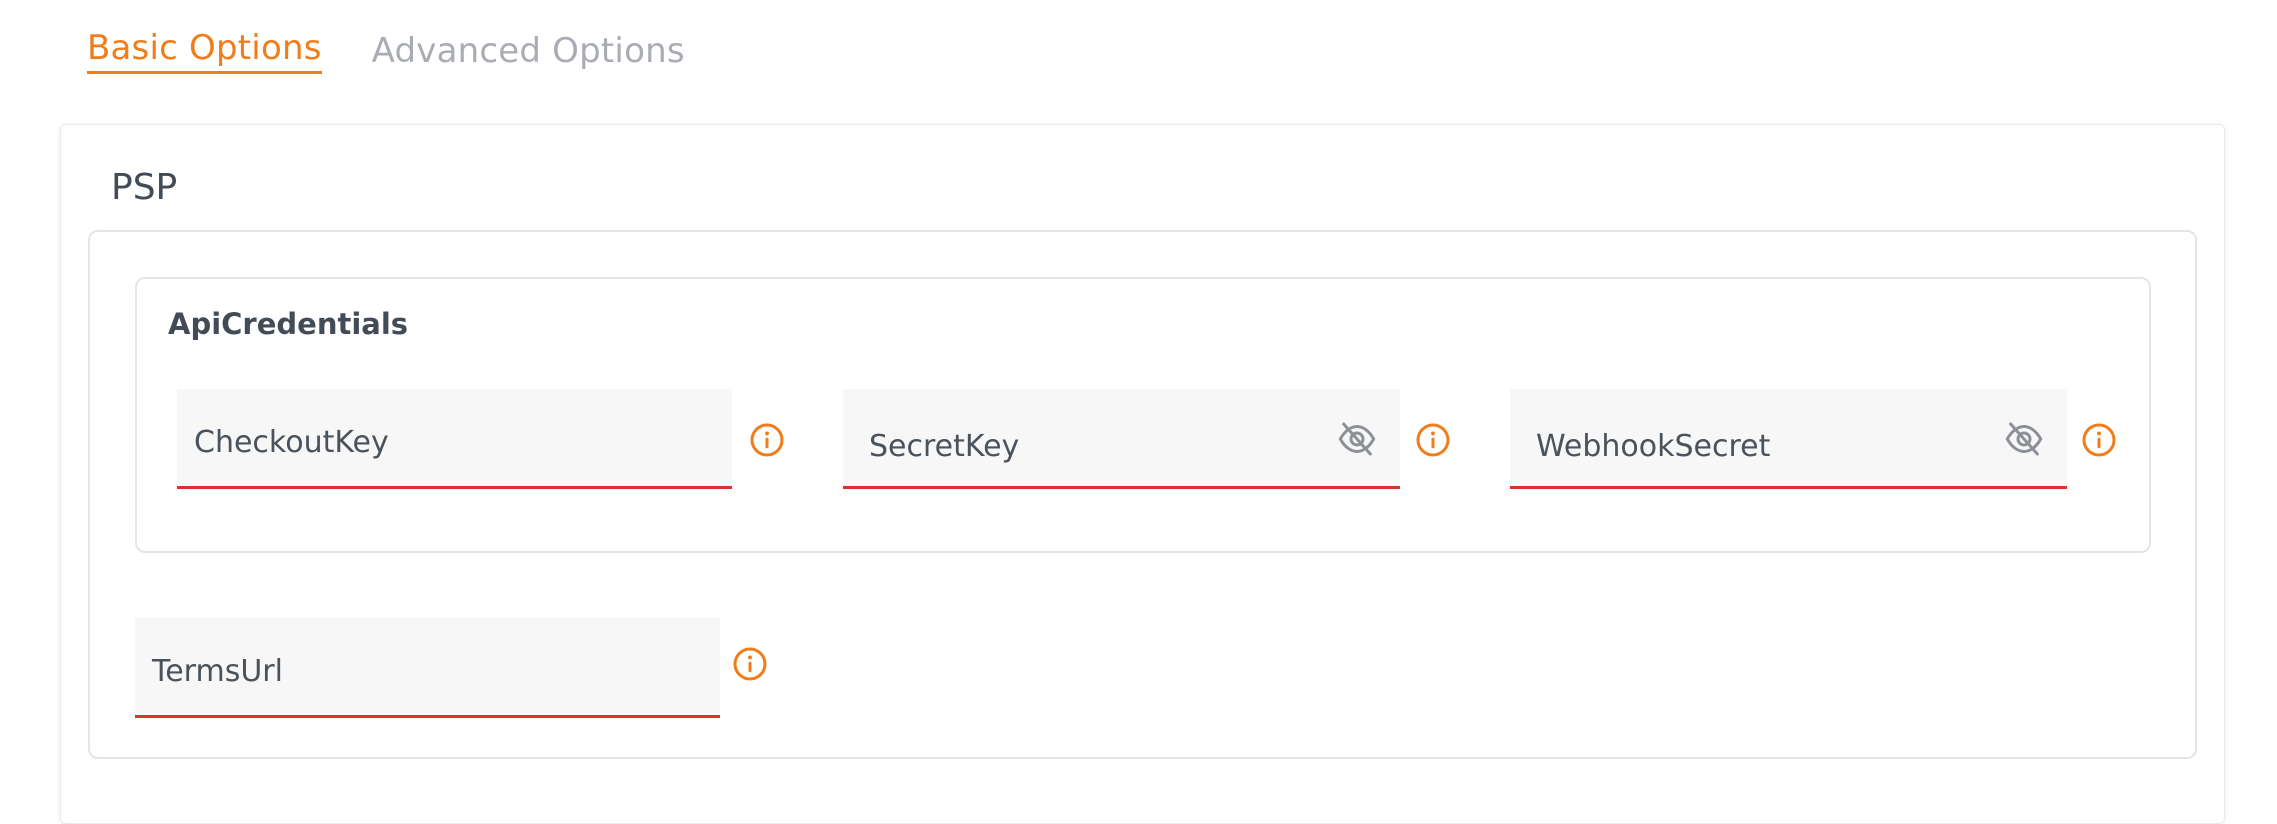  I want to click on checkout-key-field: CheckoutKey, so click(454, 439).